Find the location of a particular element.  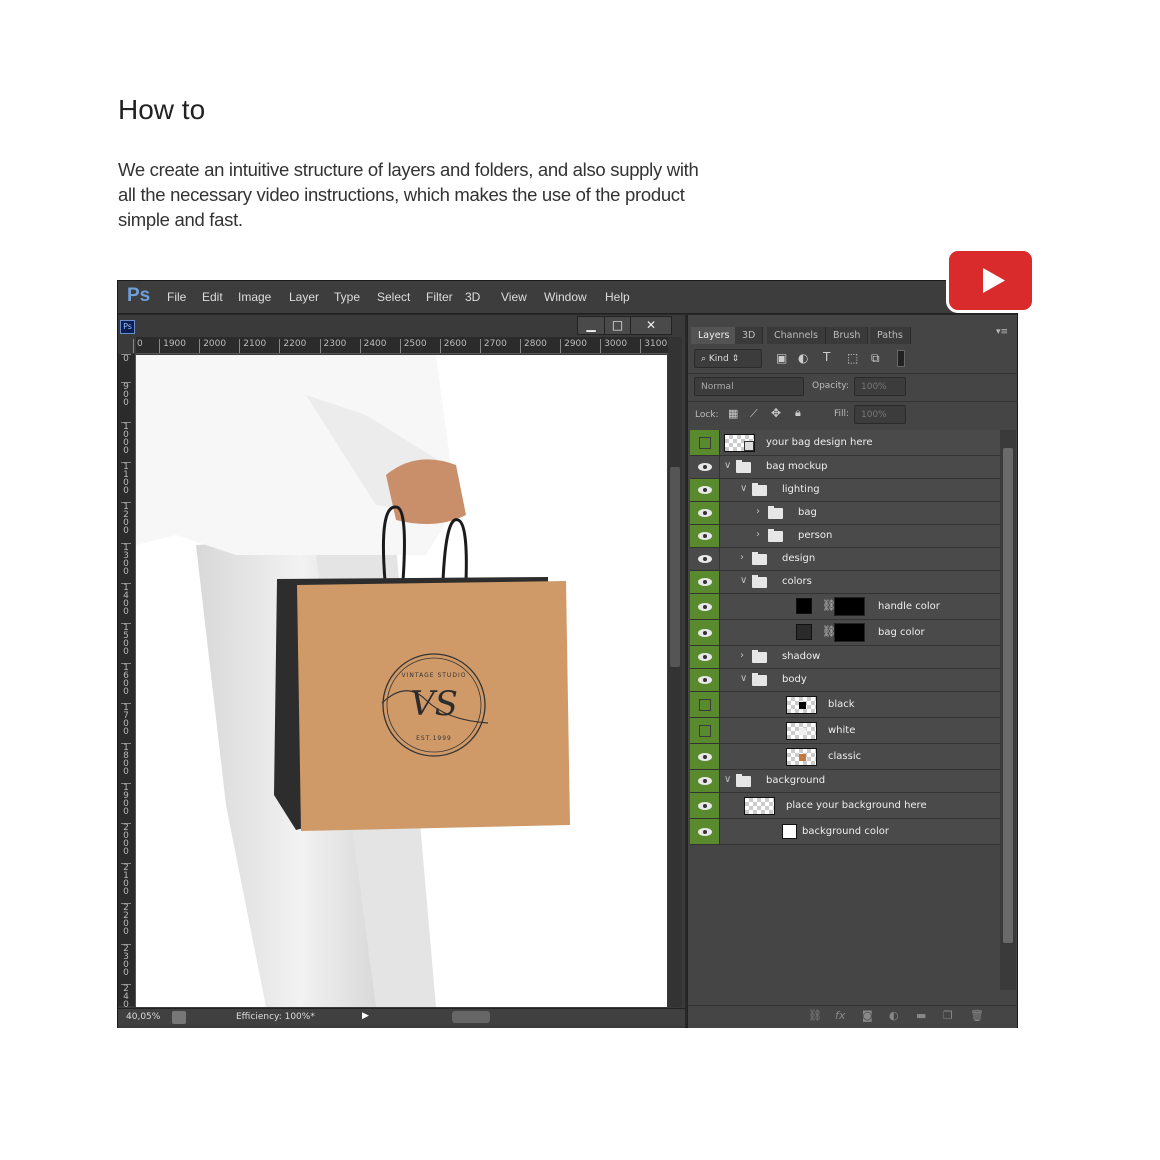

layer-thumbnail is located at coordinates (801, 730).